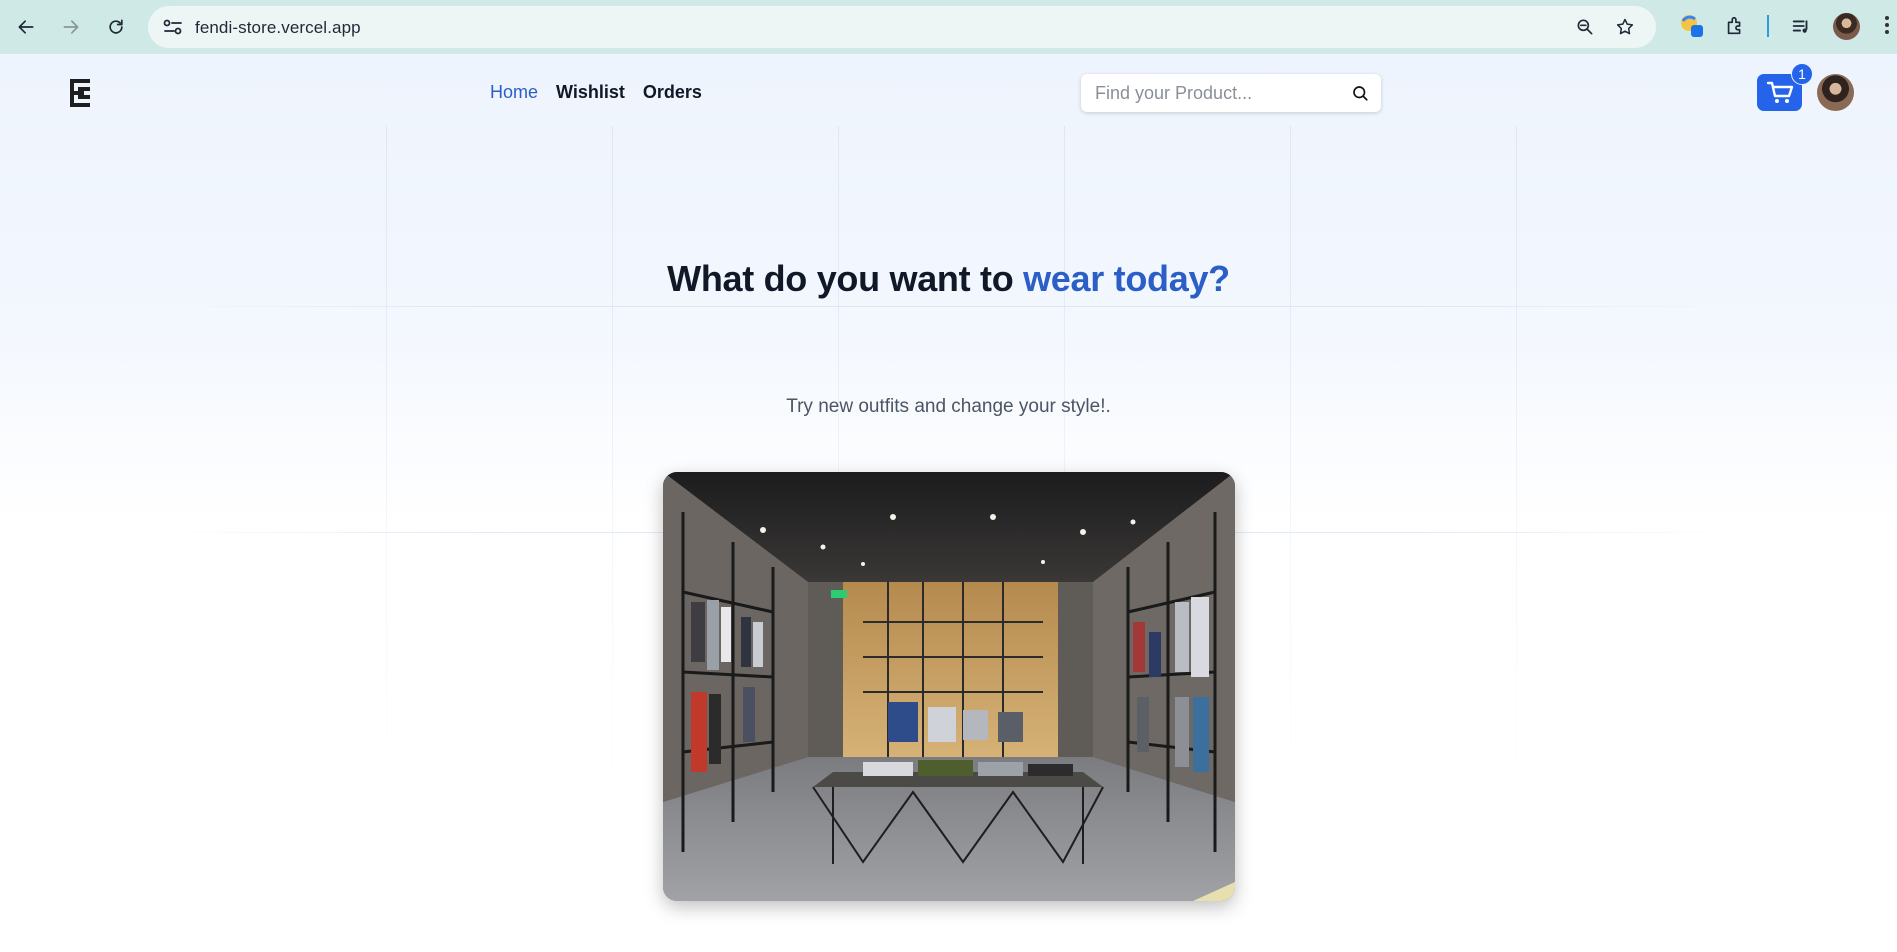 Image resolution: width=1897 pixels, height=952 pixels. I want to click on extensions-puzzle-icon, so click(1735, 26).